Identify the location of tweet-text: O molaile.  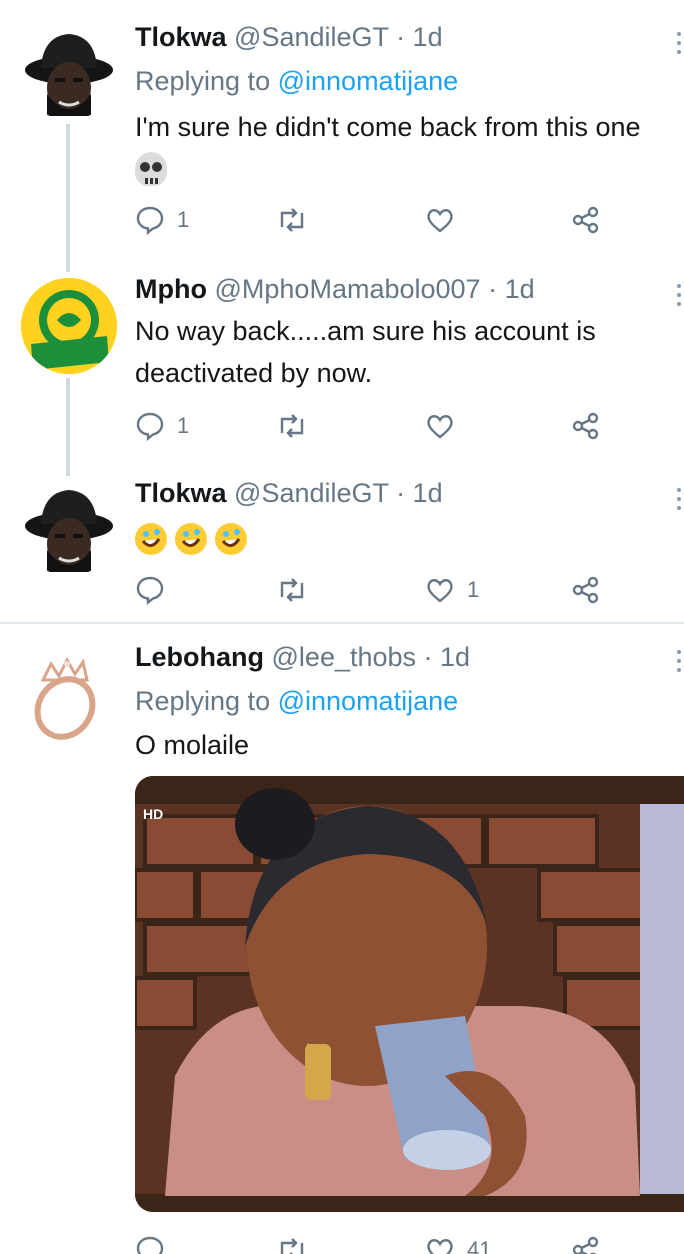
(192, 745).